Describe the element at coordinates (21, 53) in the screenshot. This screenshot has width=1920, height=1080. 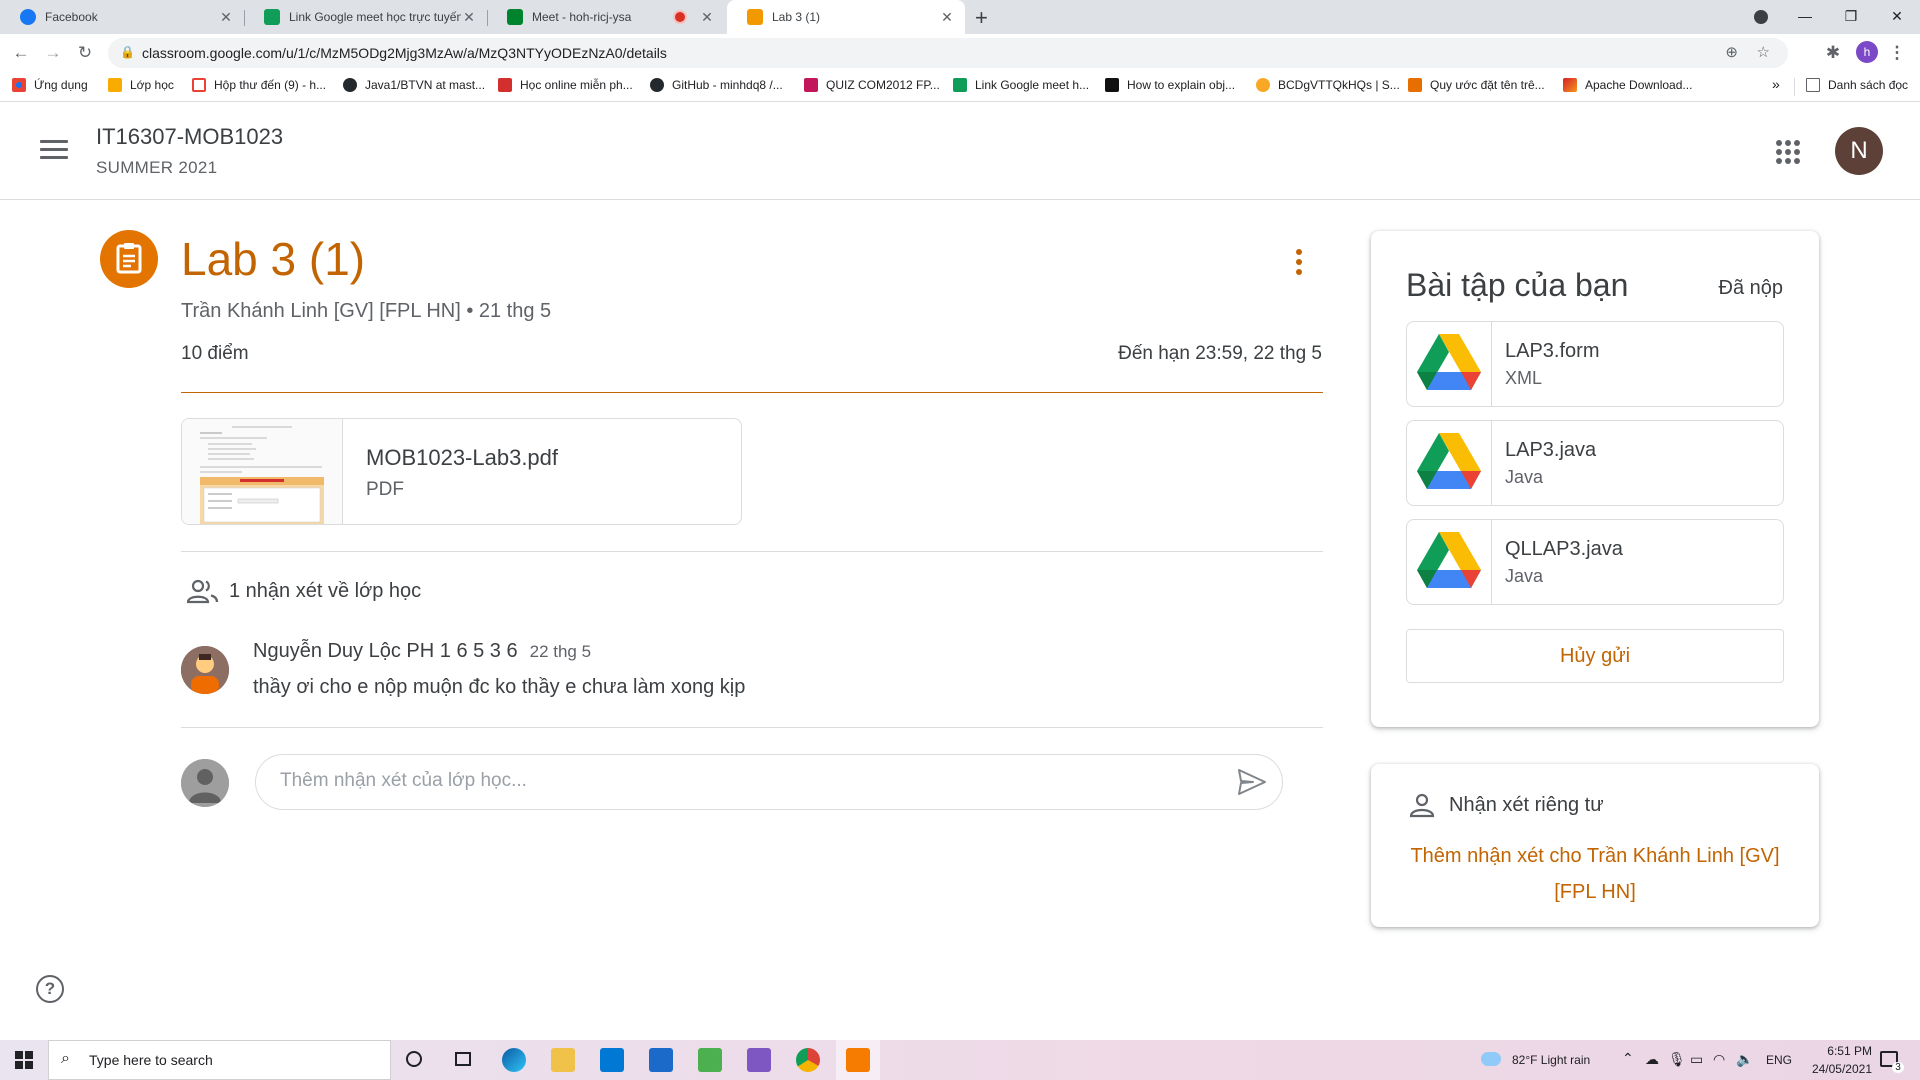
I see `back-arrow-icon: ←` at that location.